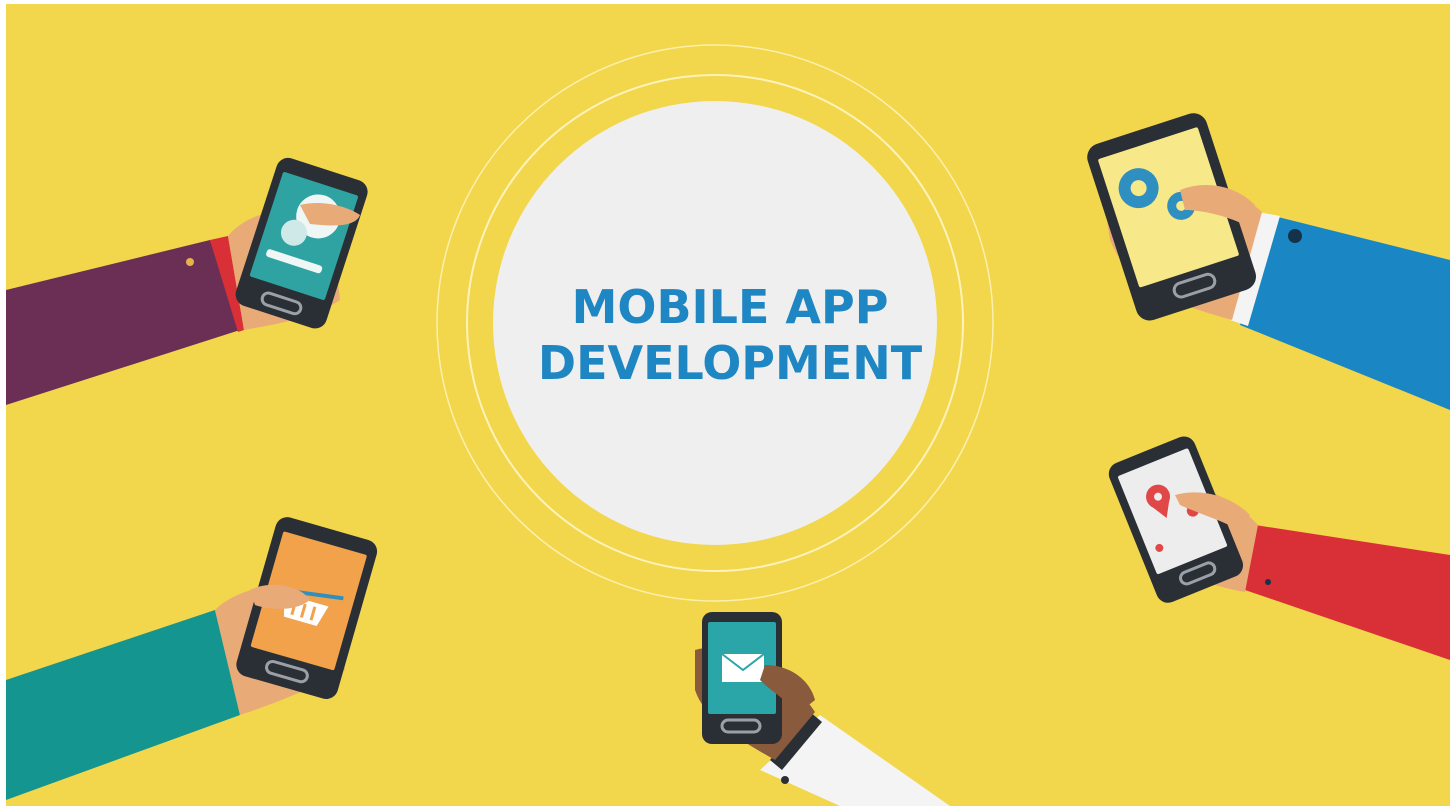 The height and width of the screenshot is (811, 1456). What do you see at coordinates (730, 335) in the screenshot?
I see `page-title: MOBILE APP DEVELOPMENT` at bounding box center [730, 335].